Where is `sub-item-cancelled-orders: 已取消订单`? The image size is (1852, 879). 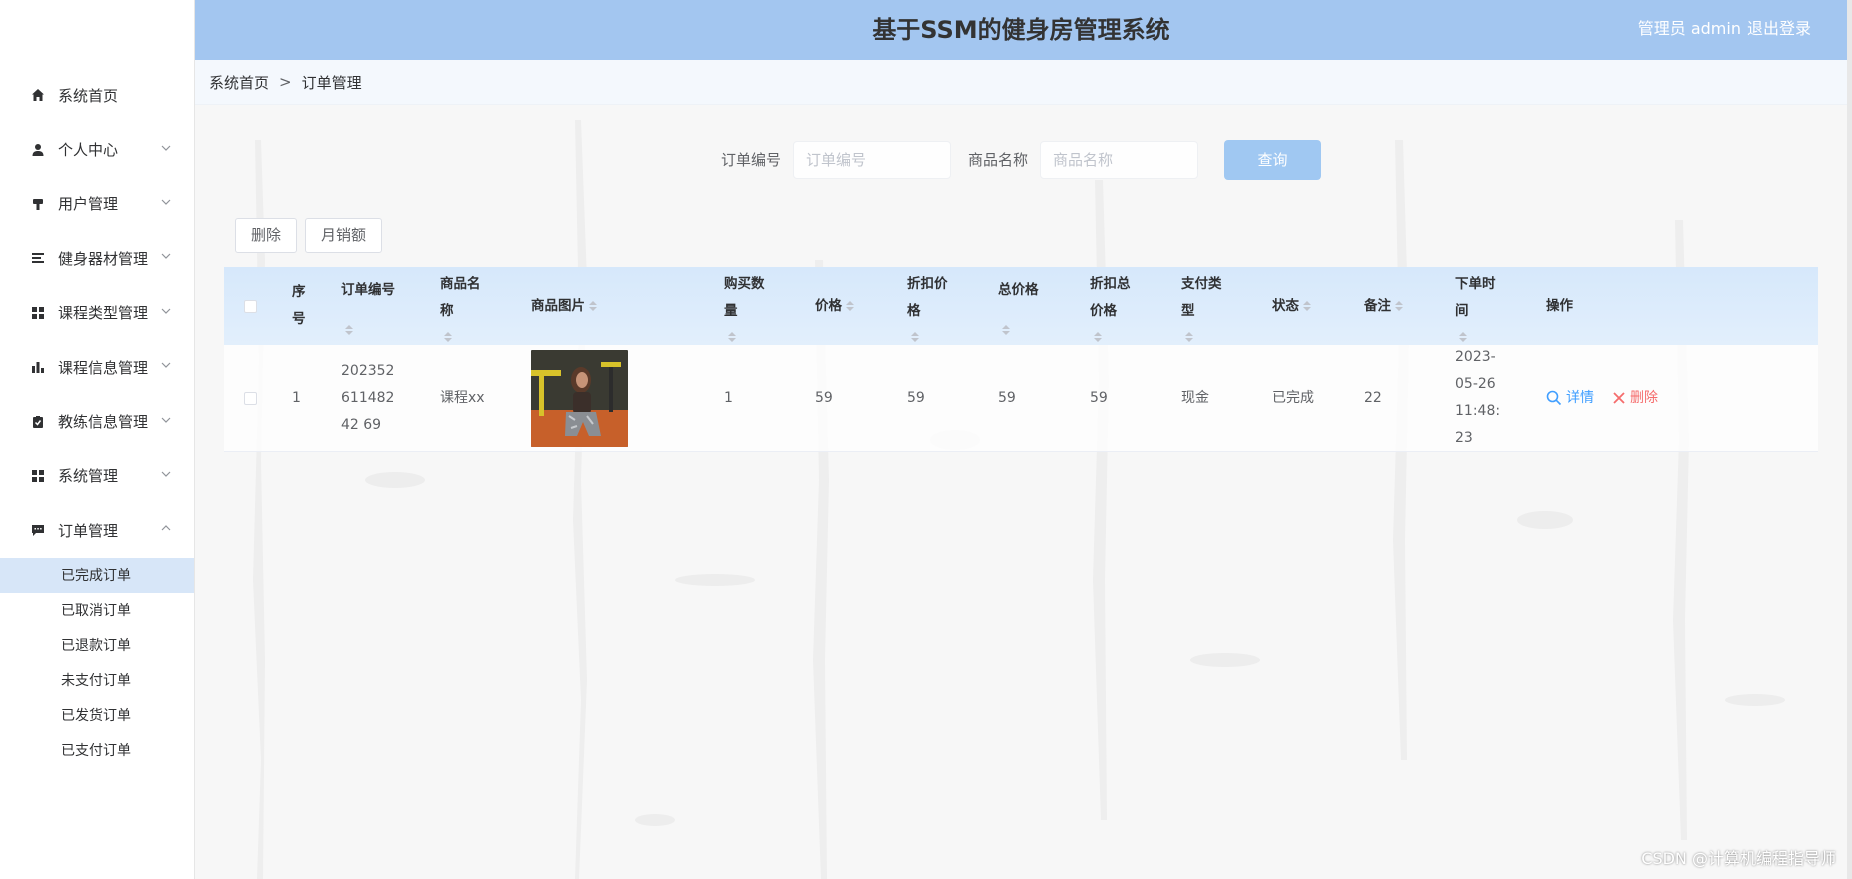
sub-item-cancelled-orders: 已取消订单 is located at coordinates (97, 610).